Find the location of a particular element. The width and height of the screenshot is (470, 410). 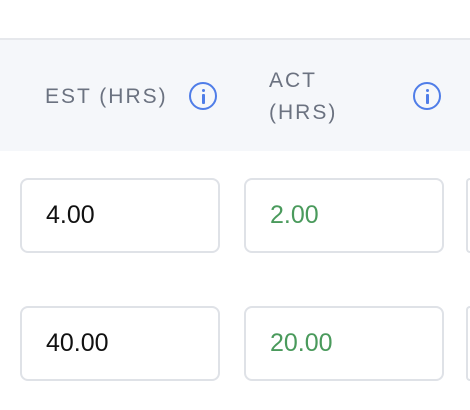

top-area is located at coordinates (235, 19).